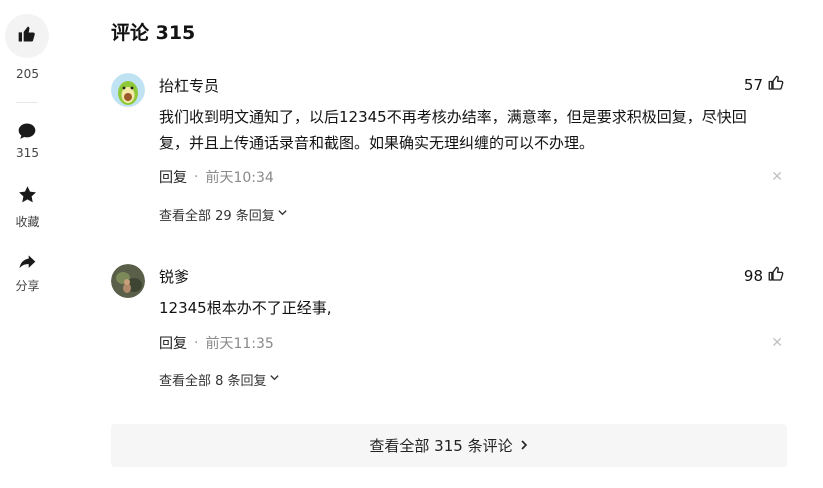 The width and height of the screenshot is (823, 488). I want to click on view-all-comments-button: 查看全部 315 条评论, so click(449, 445).